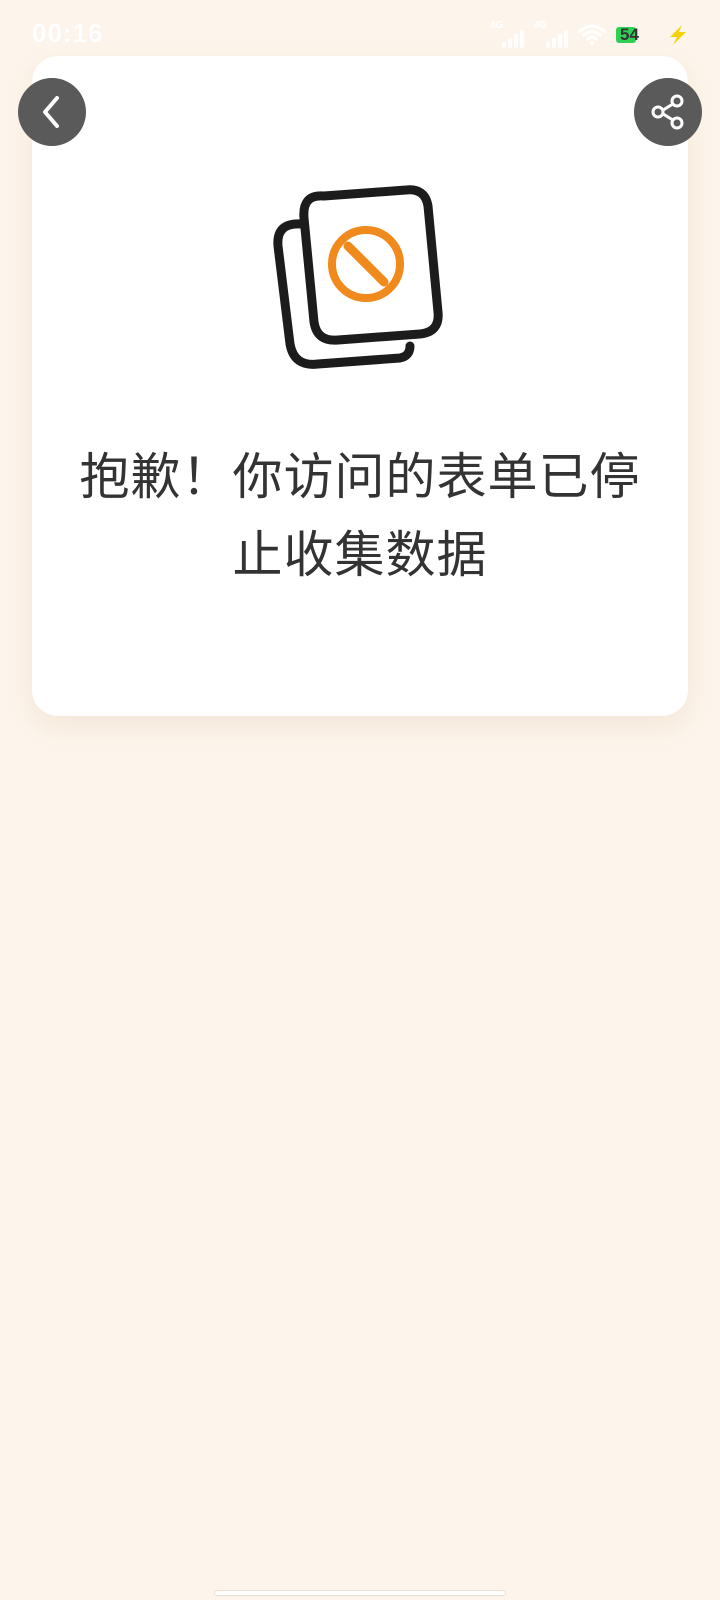  I want to click on chevron-left-icon, so click(51, 112).